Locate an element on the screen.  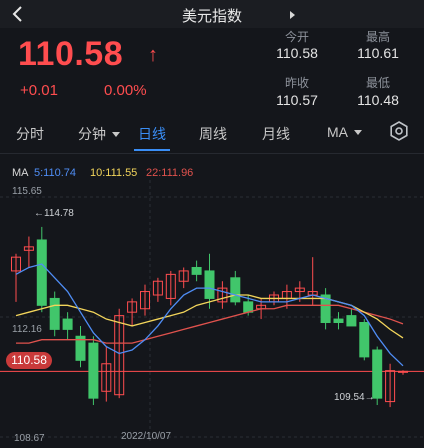
tab-weekly: 周线 is located at coordinates (213, 134).